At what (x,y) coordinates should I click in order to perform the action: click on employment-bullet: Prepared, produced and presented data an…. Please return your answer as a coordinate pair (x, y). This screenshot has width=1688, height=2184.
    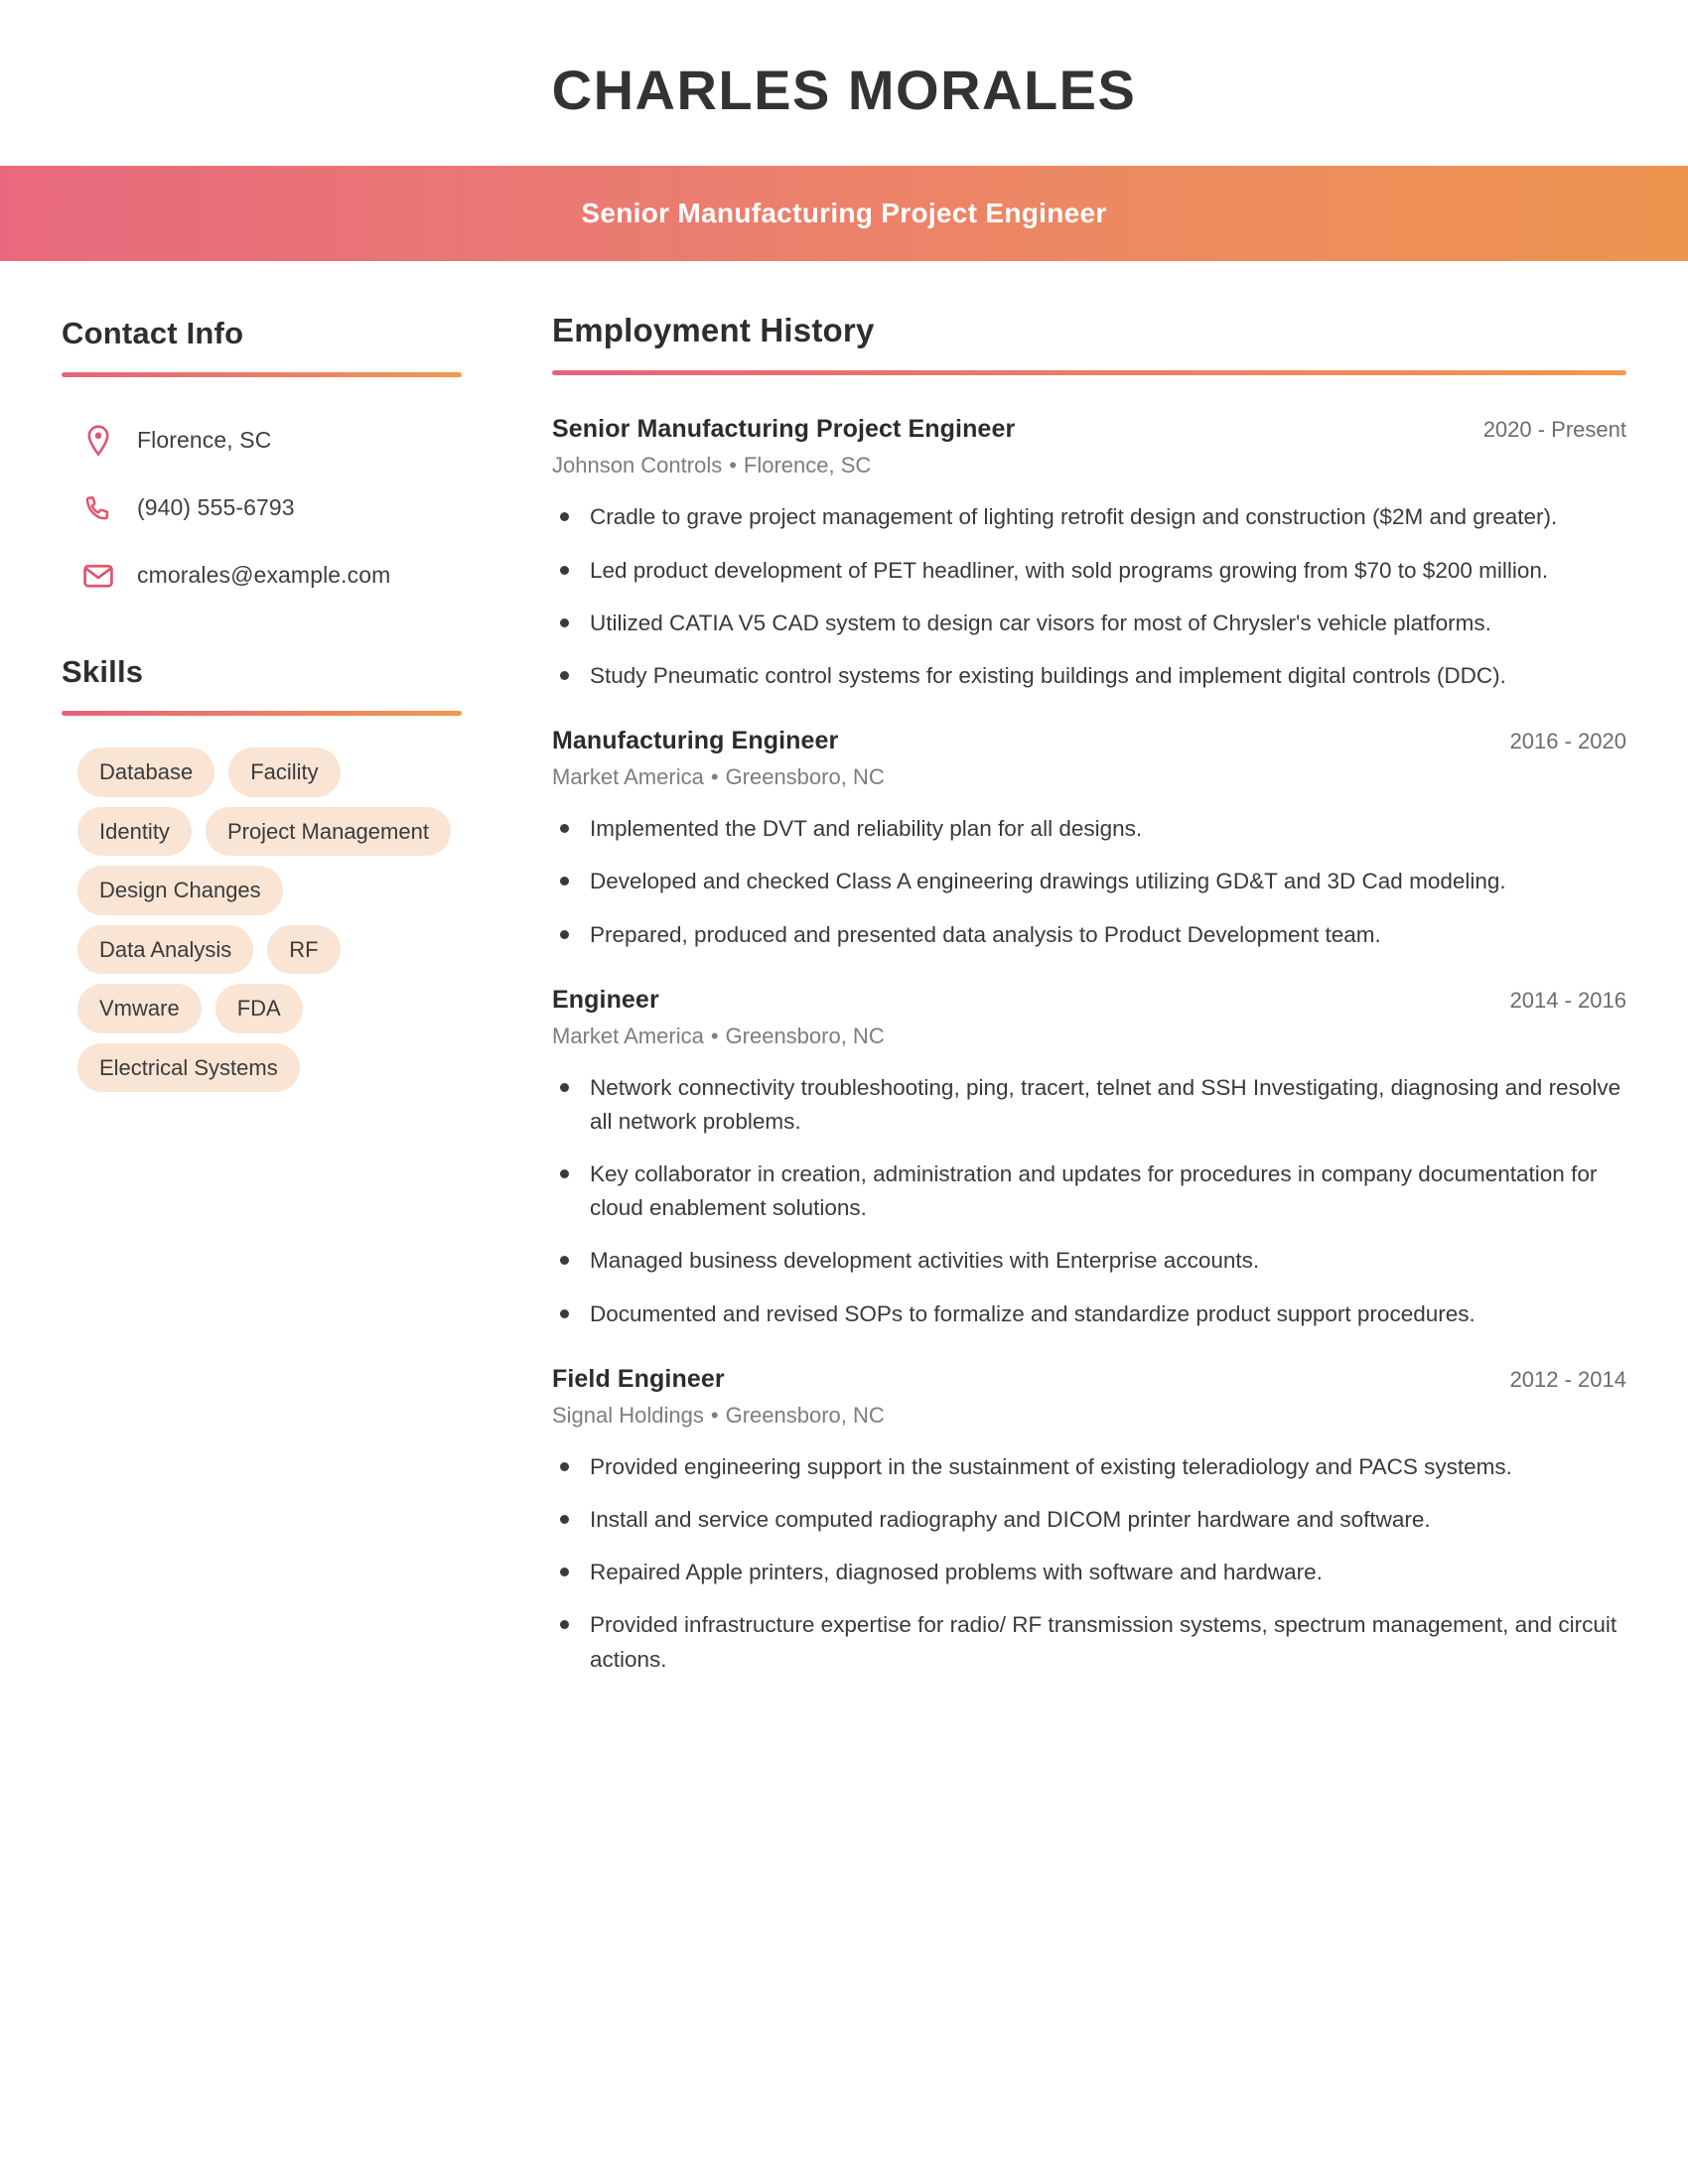
    Looking at the image, I should click on (1089, 935).